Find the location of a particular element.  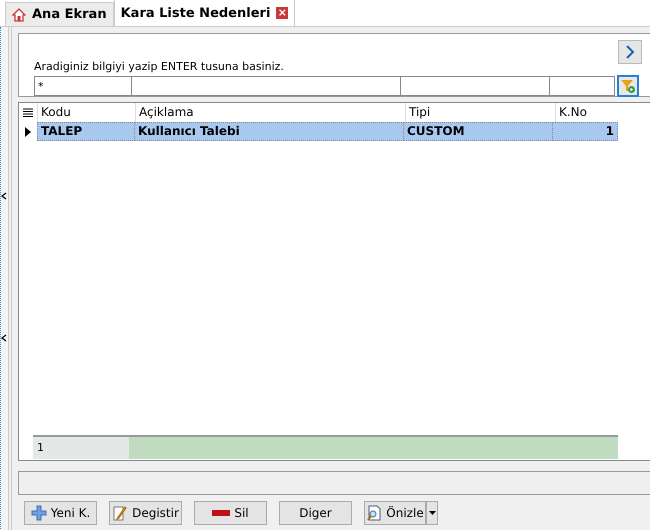

edit-button: Degistir is located at coordinates (145, 513).